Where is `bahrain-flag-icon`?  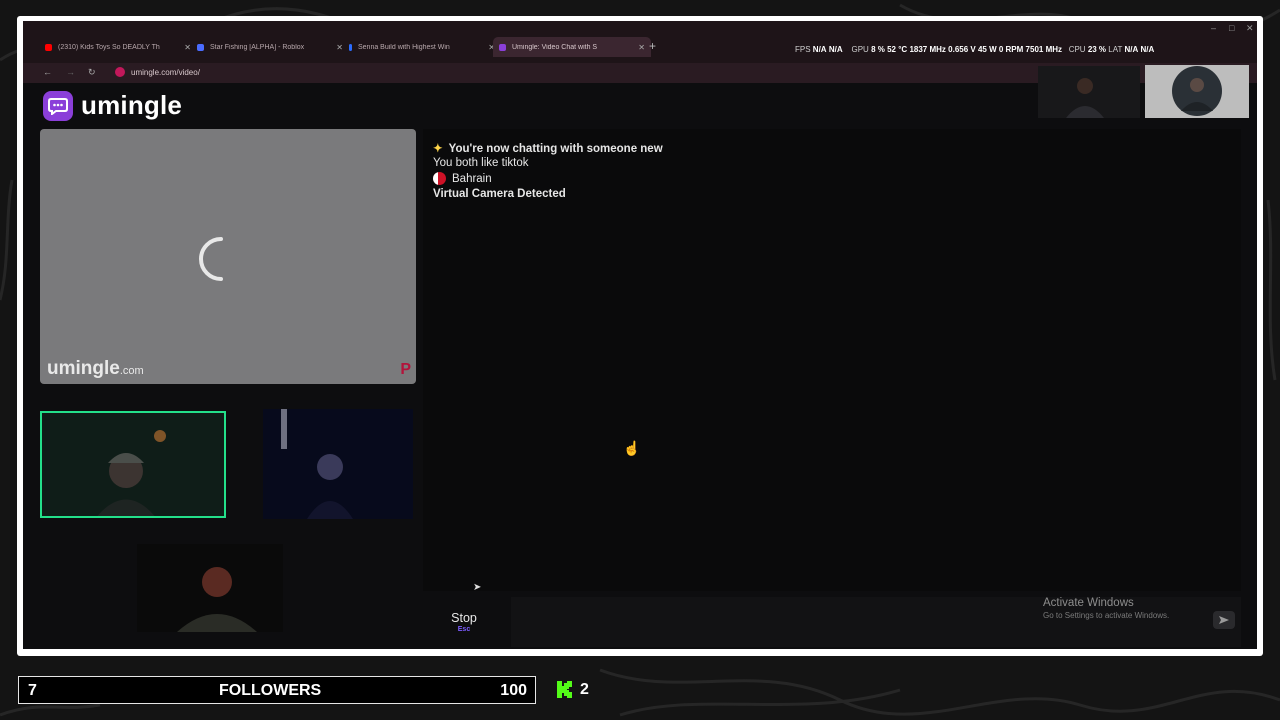
bahrain-flag-icon is located at coordinates (439, 178).